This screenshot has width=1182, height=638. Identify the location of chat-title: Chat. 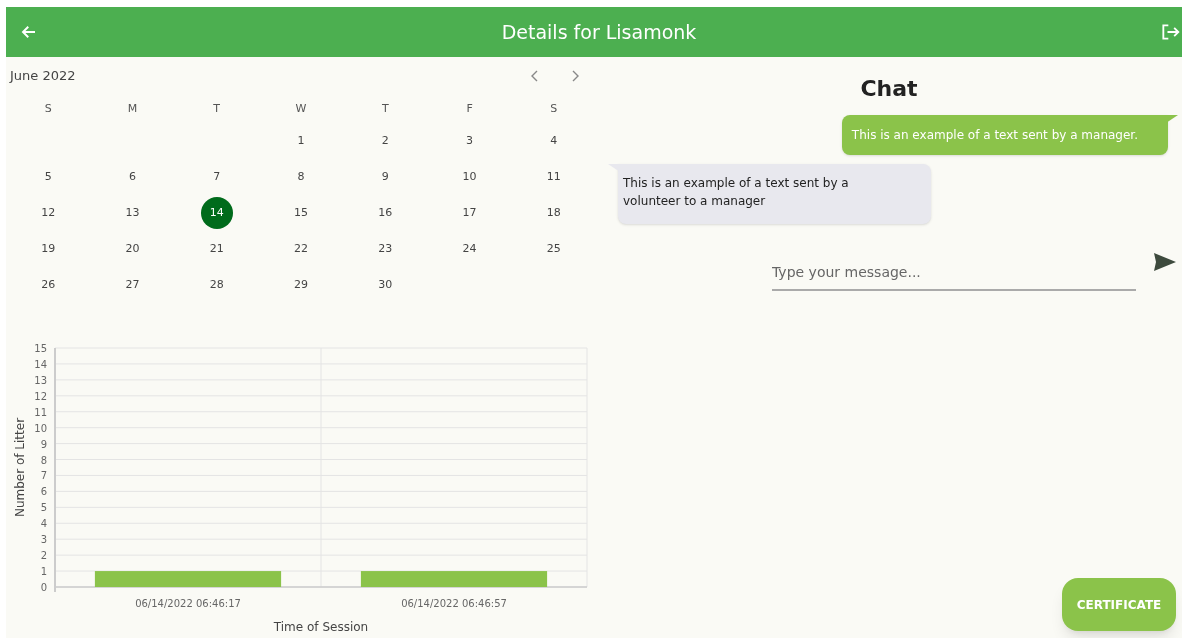
(889, 89).